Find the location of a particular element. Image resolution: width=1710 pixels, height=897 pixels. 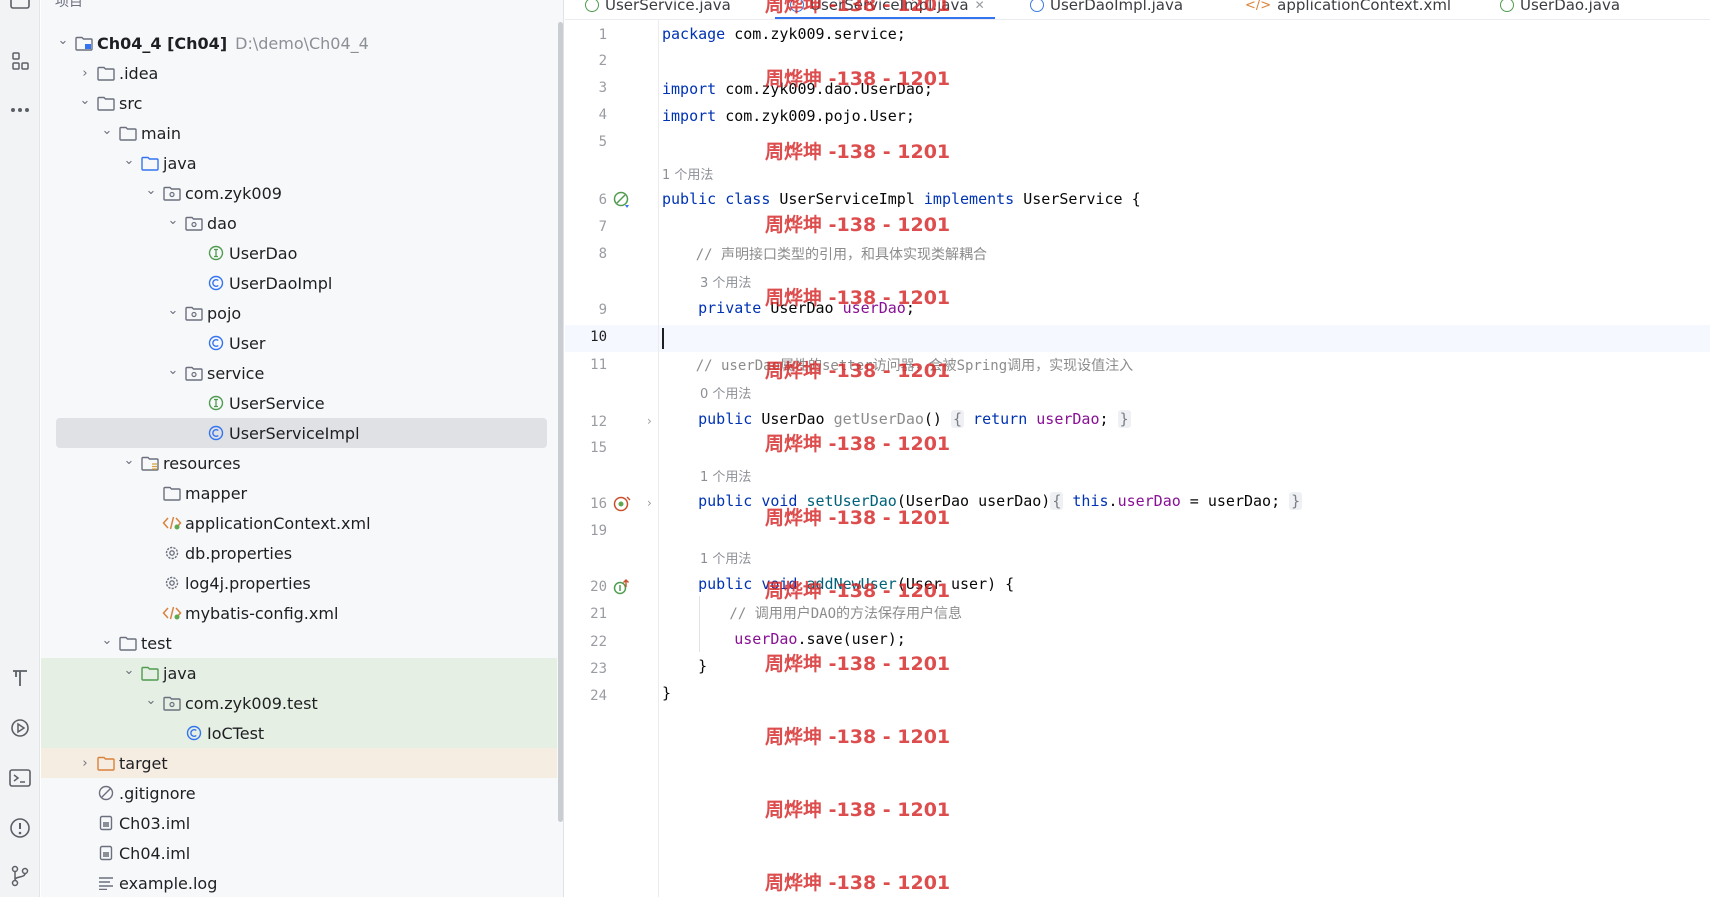

tree-item-gitignore: .gitignore is located at coordinates (299, 793).